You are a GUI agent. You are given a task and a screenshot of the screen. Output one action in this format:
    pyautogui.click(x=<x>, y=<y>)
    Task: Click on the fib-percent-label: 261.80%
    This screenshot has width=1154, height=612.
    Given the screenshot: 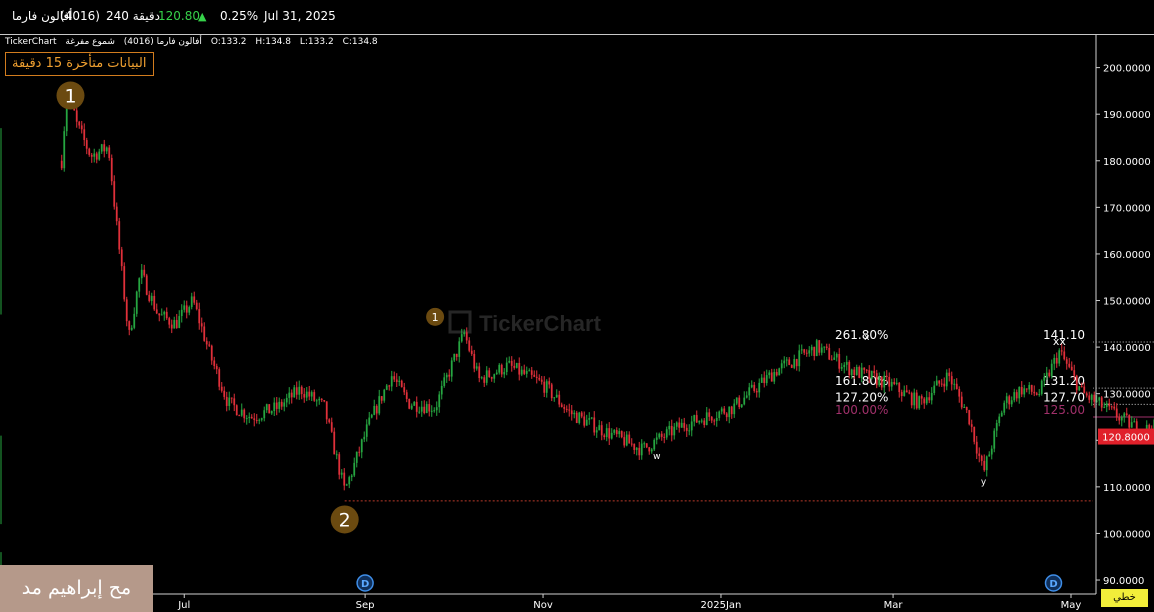 What is the action you would take?
    pyautogui.click(x=861, y=335)
    